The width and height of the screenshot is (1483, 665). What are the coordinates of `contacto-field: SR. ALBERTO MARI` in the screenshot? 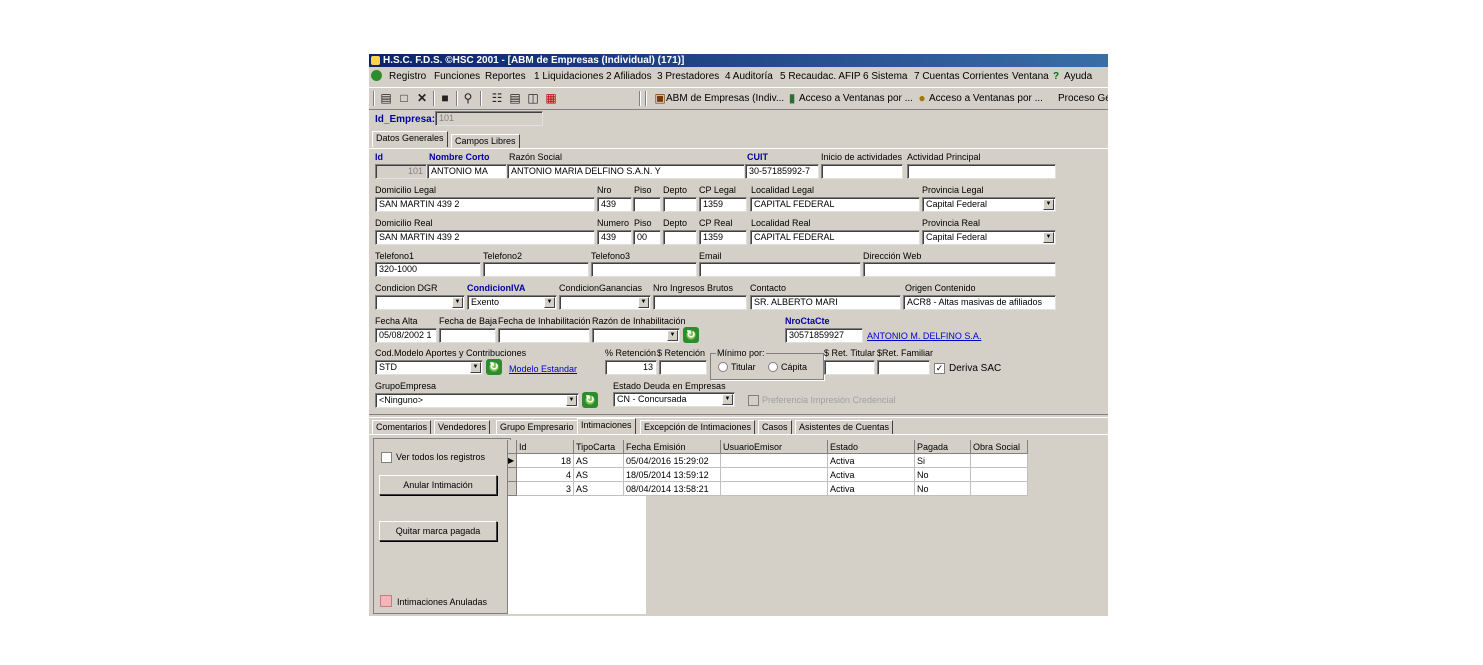 It's located at (825, 302).